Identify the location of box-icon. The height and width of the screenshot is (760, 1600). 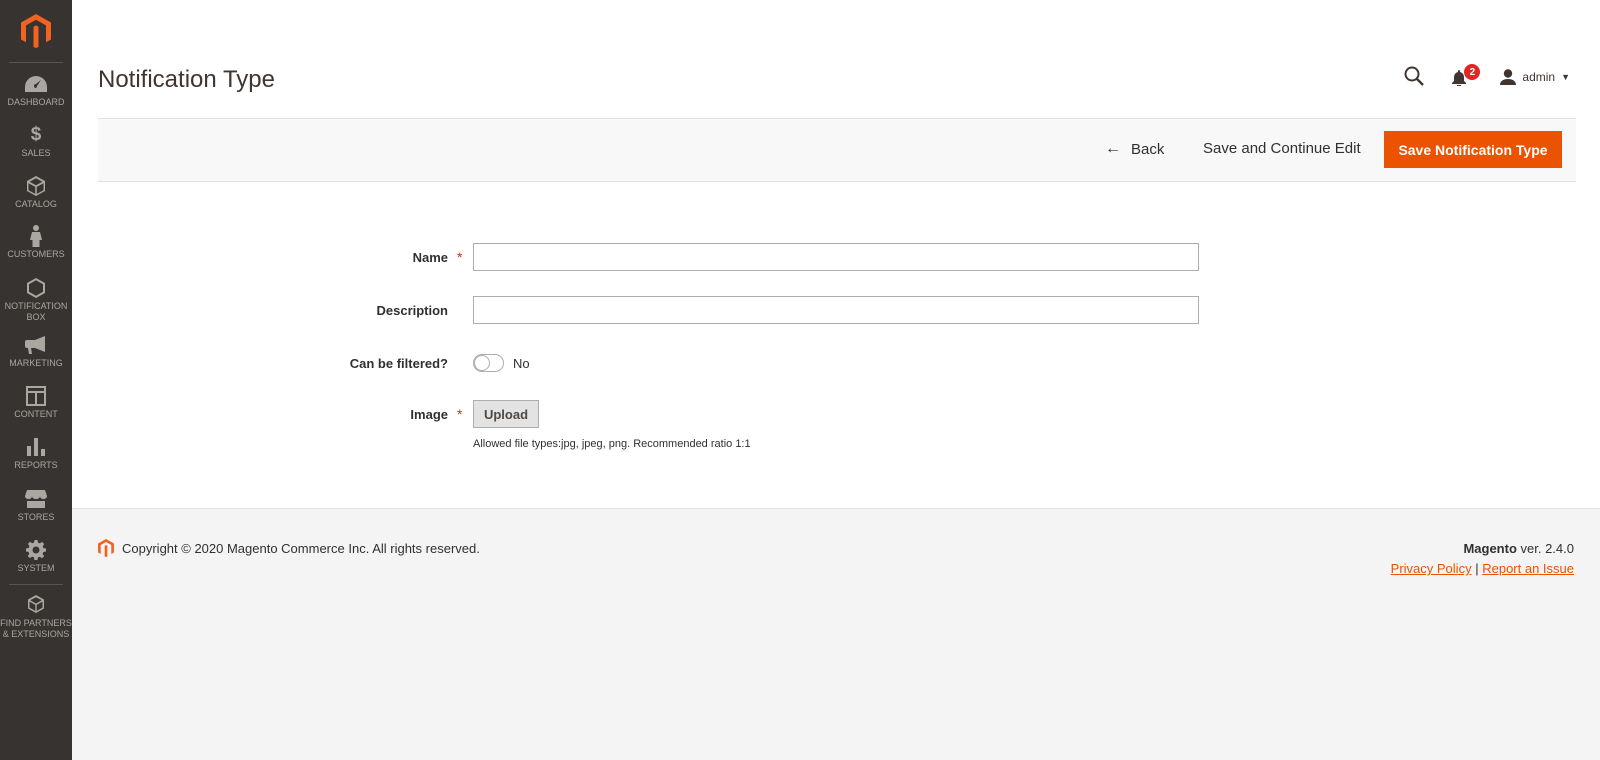
(36, 186).